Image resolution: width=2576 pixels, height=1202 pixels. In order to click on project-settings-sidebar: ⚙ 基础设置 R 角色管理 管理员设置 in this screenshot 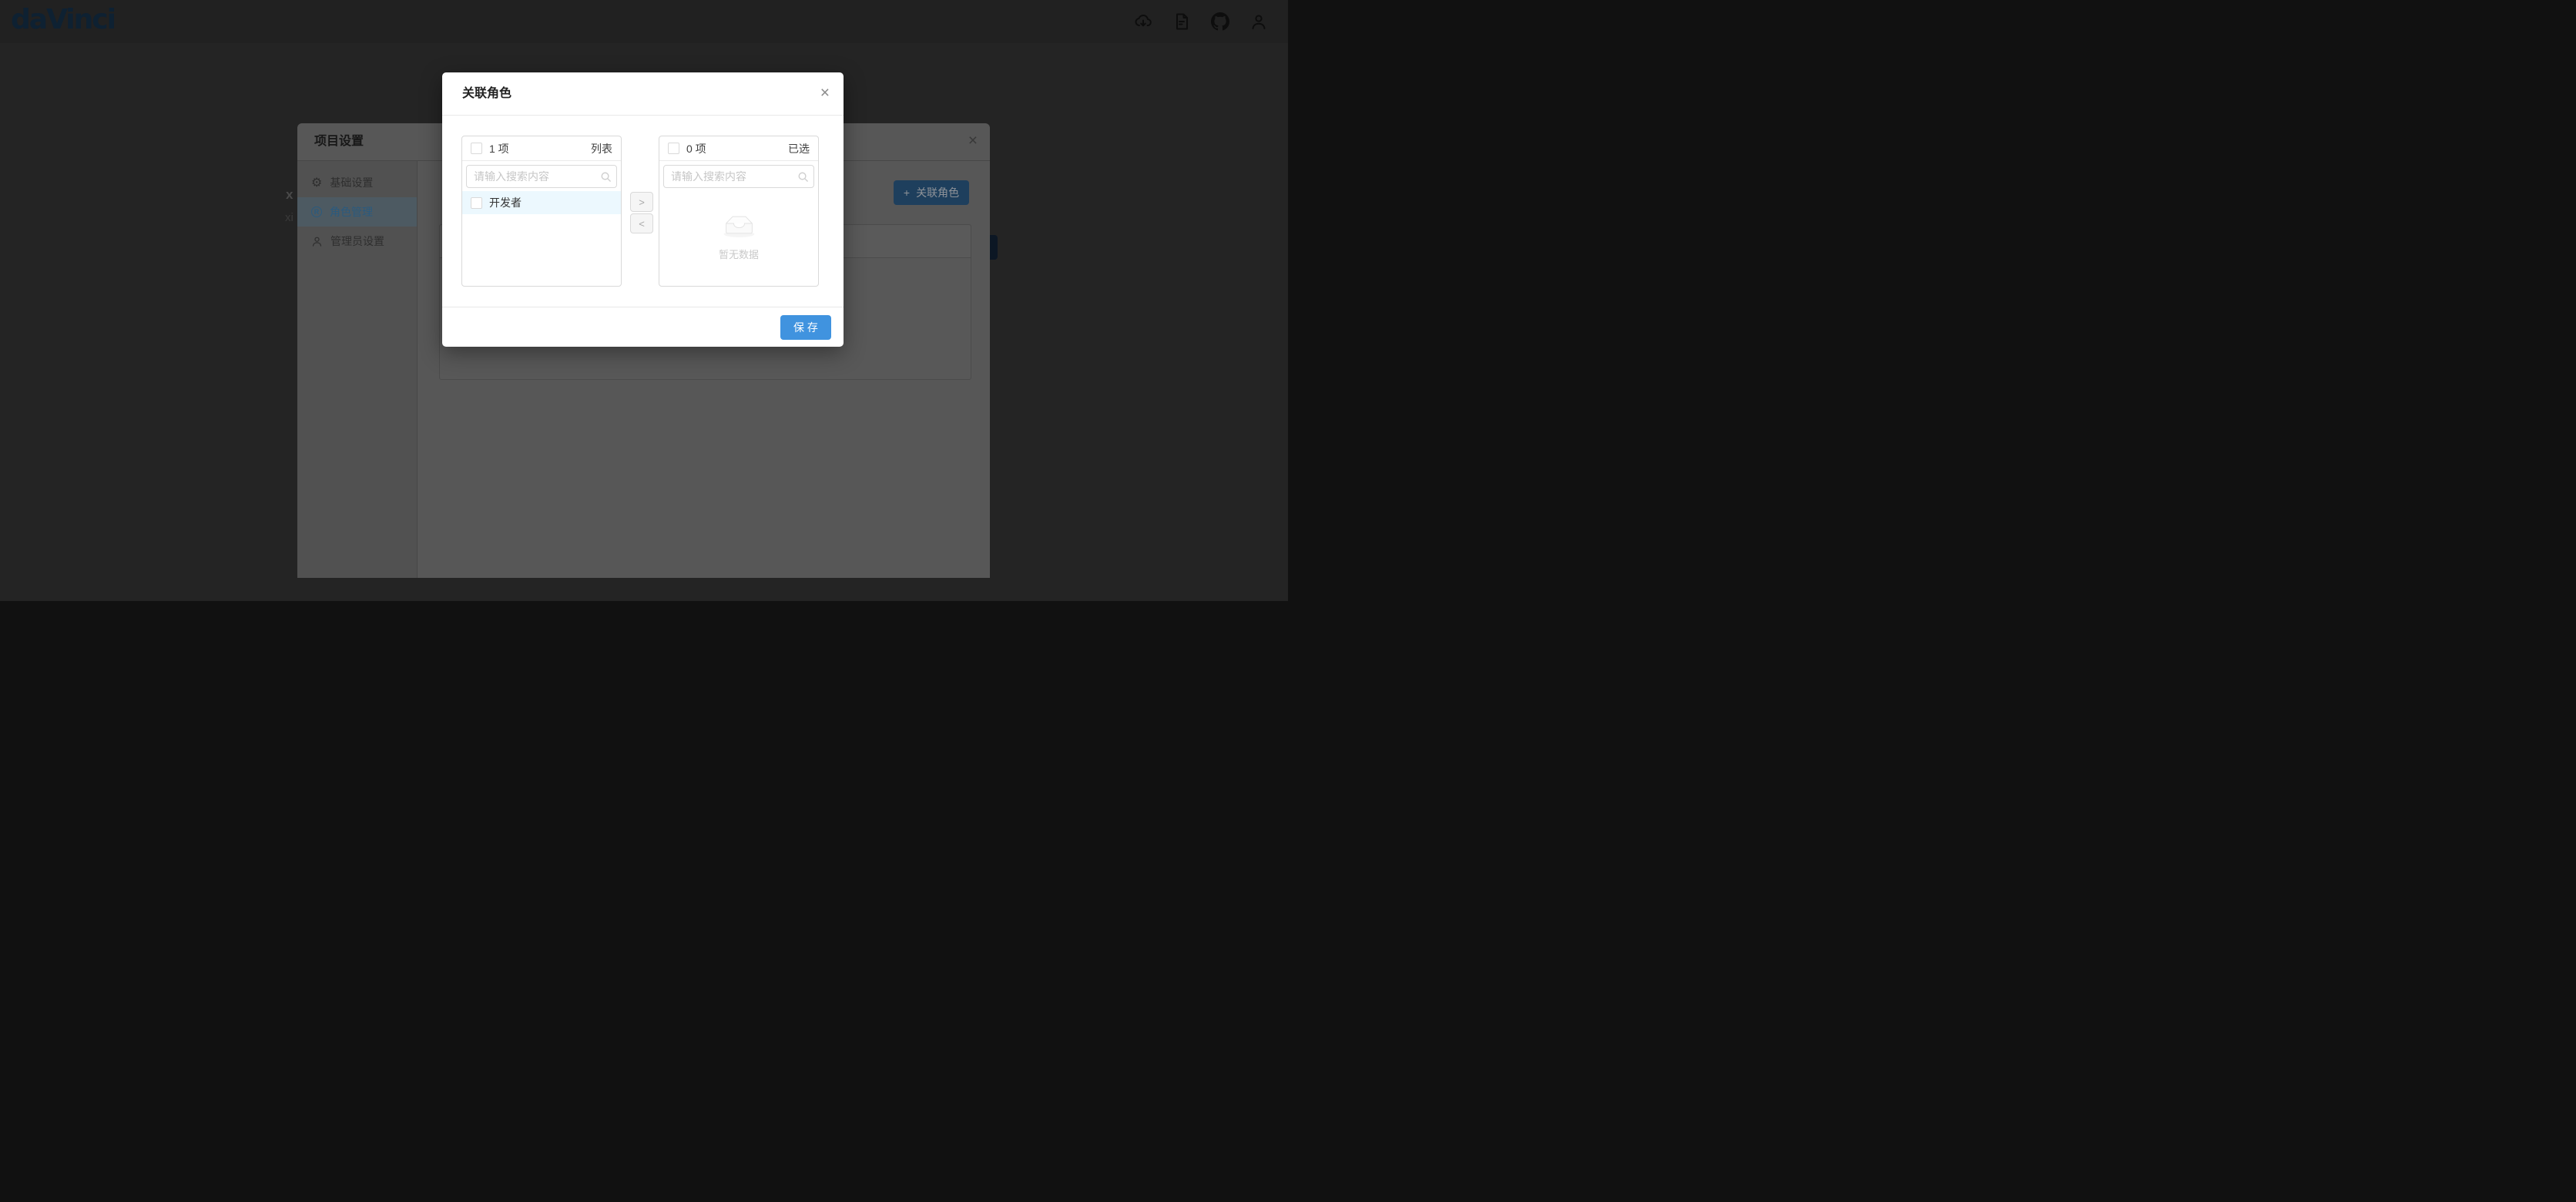, I will do `click(357, 369)`.